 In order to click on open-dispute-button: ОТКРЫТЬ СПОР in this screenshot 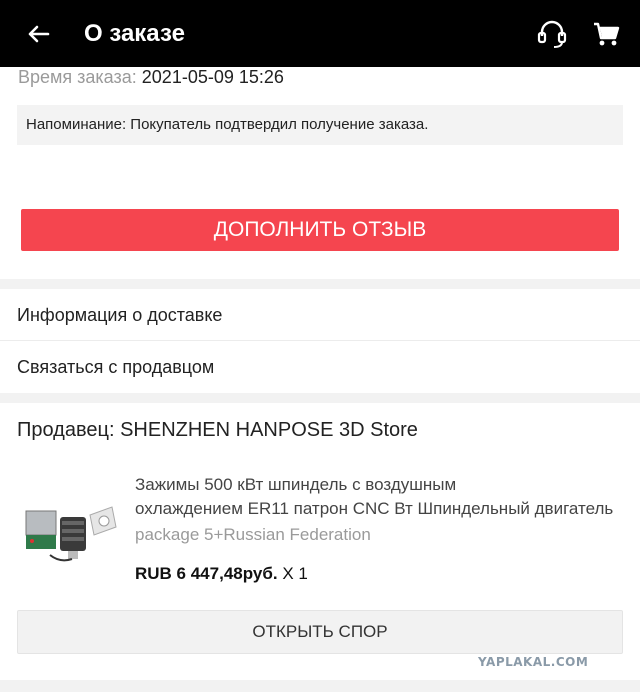, I will do `click(320, 632)`.